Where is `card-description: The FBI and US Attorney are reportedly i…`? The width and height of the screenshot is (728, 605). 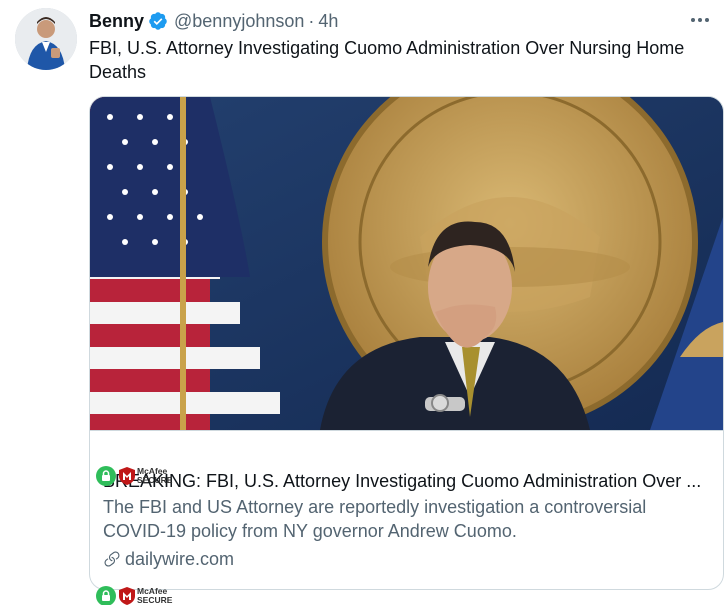
card-description: The FBI and US Attorney are reportedly i… is located at coordinates (375, 519).